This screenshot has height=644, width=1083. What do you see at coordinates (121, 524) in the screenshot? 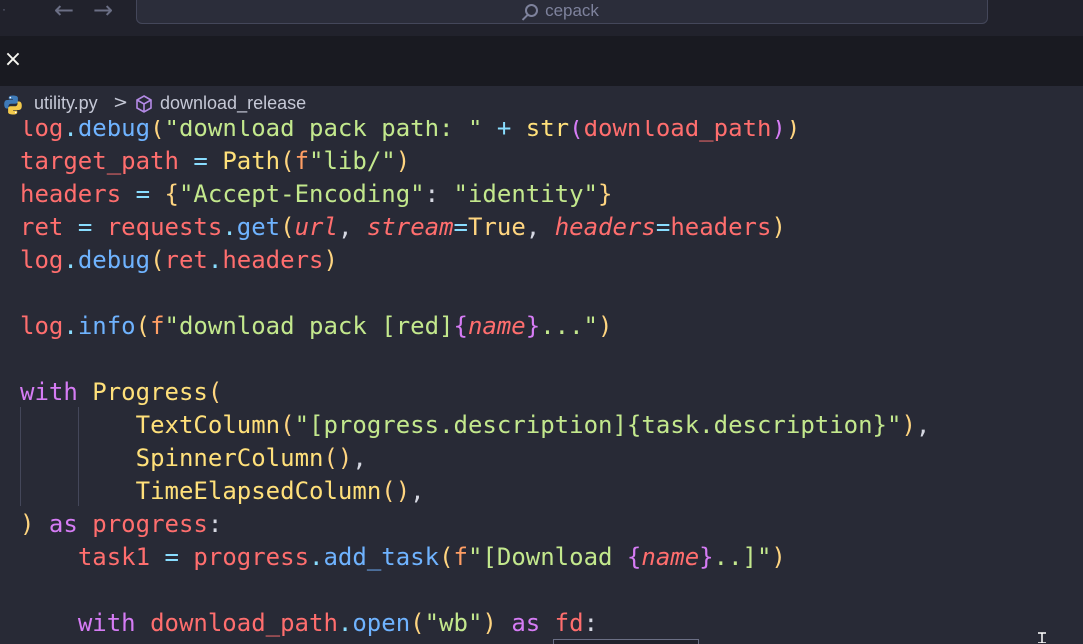
I see `code-line: ) as progress:` at bounding box center [121, 524].